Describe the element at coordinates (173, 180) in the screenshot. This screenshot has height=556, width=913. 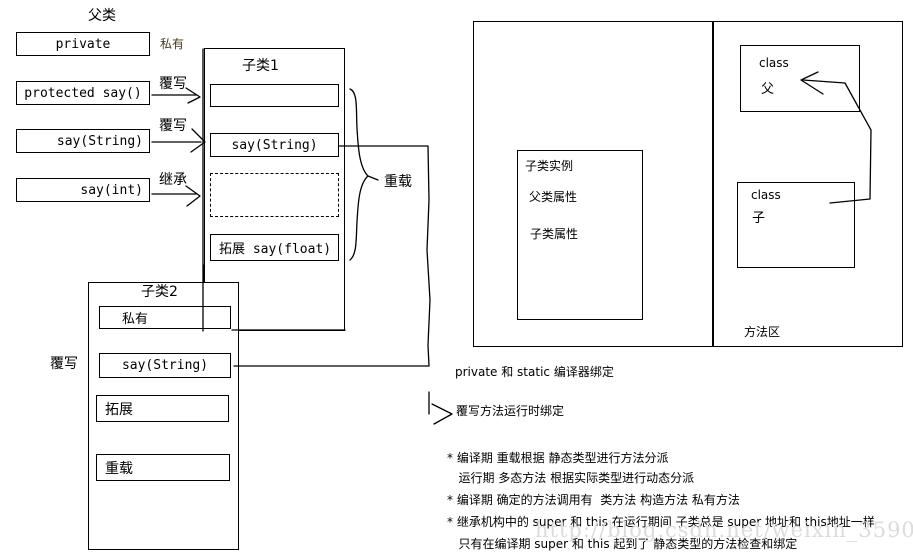
I see `relation-label-inherit: 继承` at that location.